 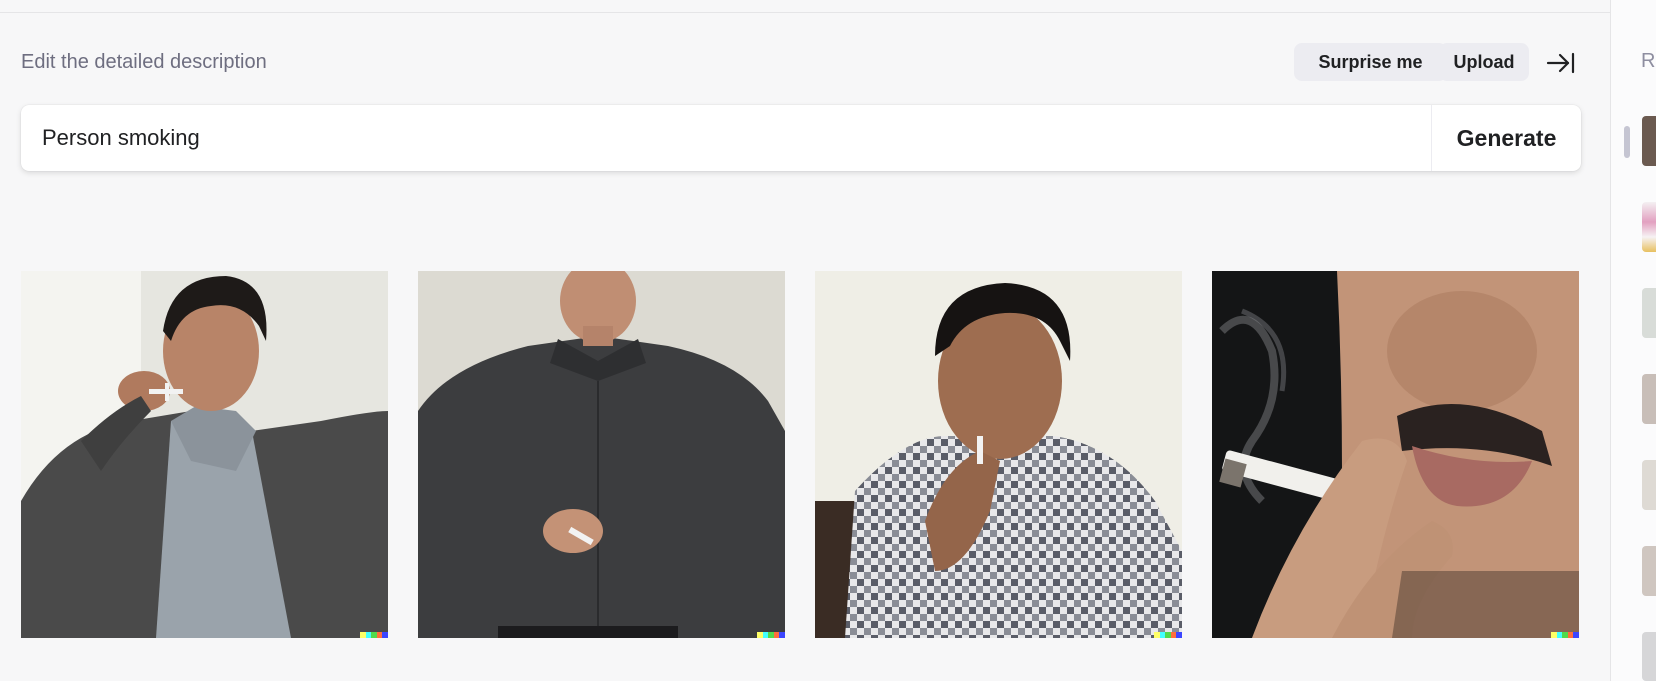 I want to click on upload-button: Upload, so click(x=1484, y=62).